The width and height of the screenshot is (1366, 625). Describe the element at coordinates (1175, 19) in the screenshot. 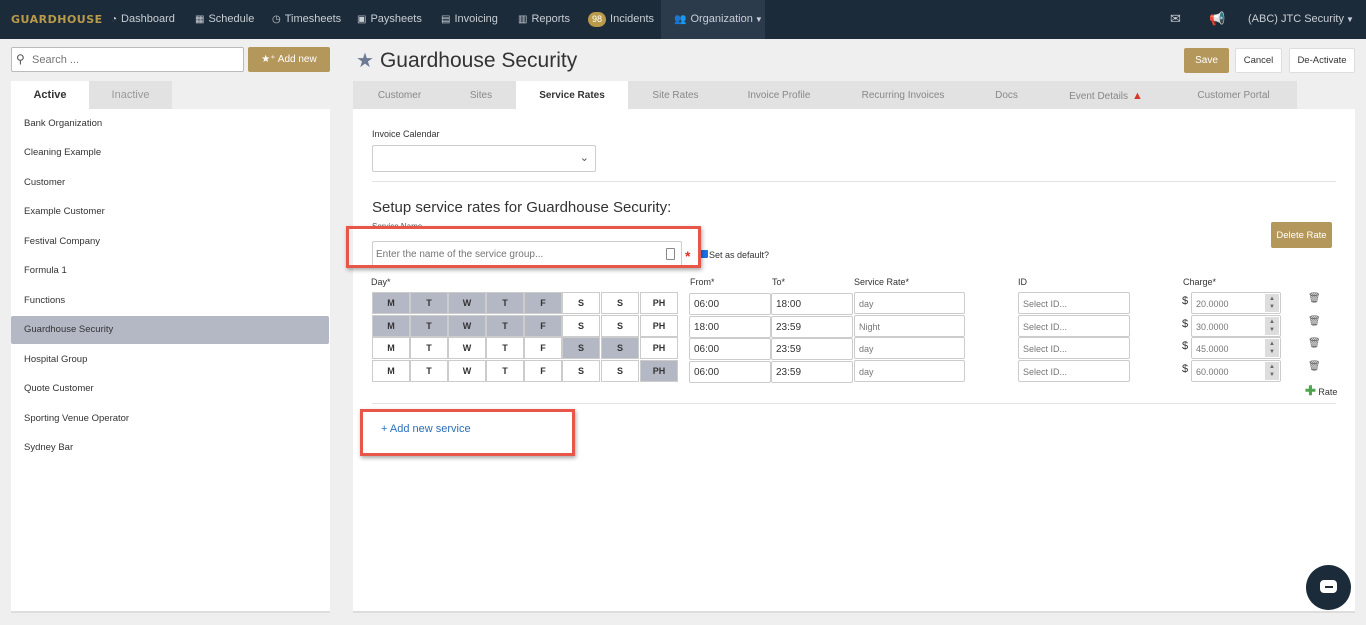

I see `envelope-icon: ✉` at that location.